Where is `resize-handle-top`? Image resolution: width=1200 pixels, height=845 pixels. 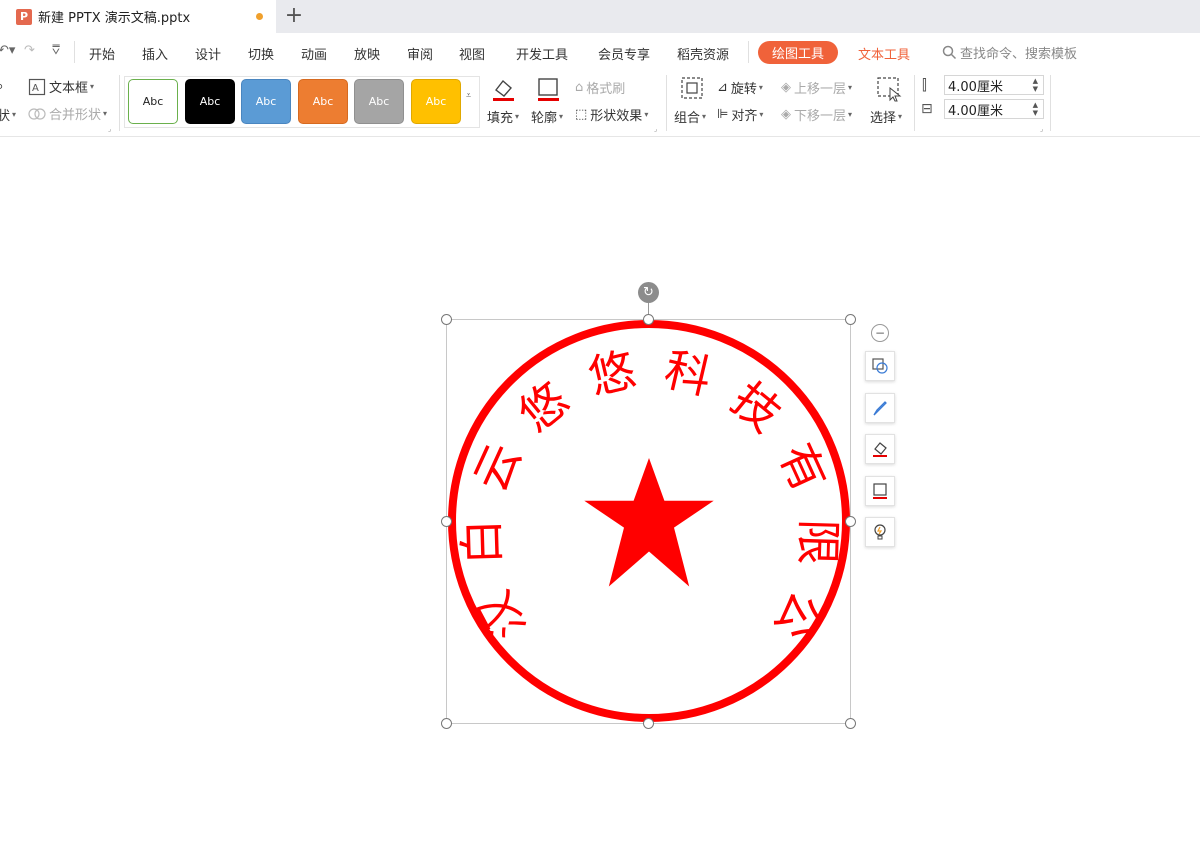 resize-handle-top is located at coordinates (648, 319).